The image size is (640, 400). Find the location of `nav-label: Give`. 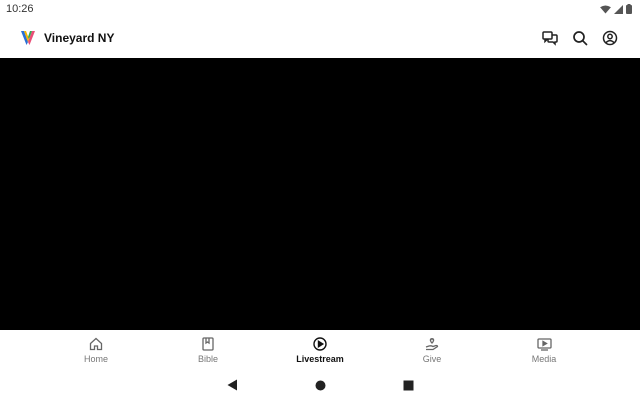

nav-label: Give is located at coordinates (432, 358).